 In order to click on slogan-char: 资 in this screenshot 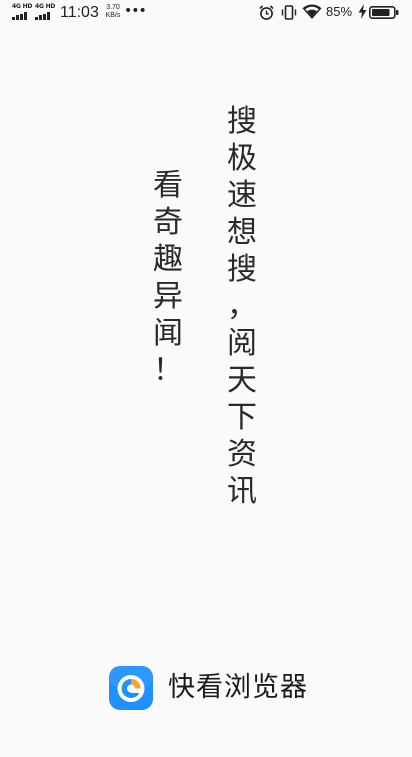, I will do `click(242, 454)`.